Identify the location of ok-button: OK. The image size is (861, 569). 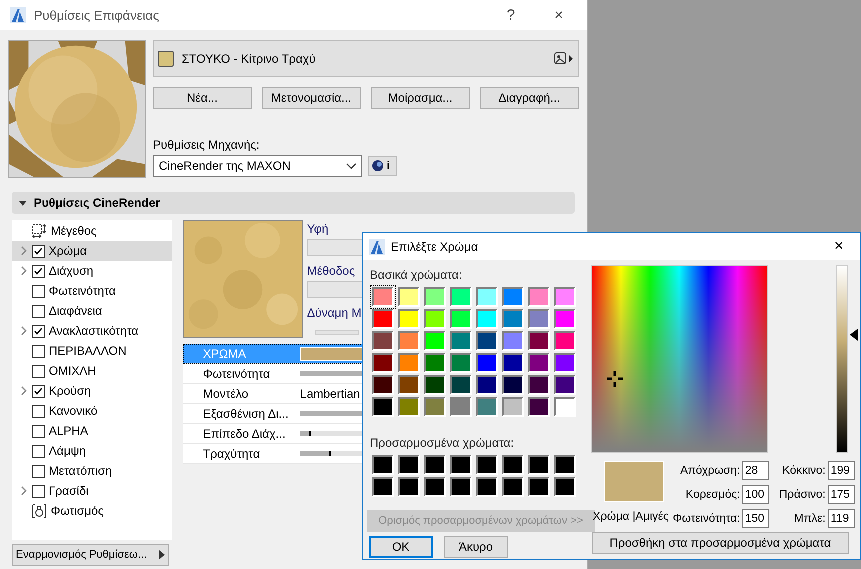
(401, 547).